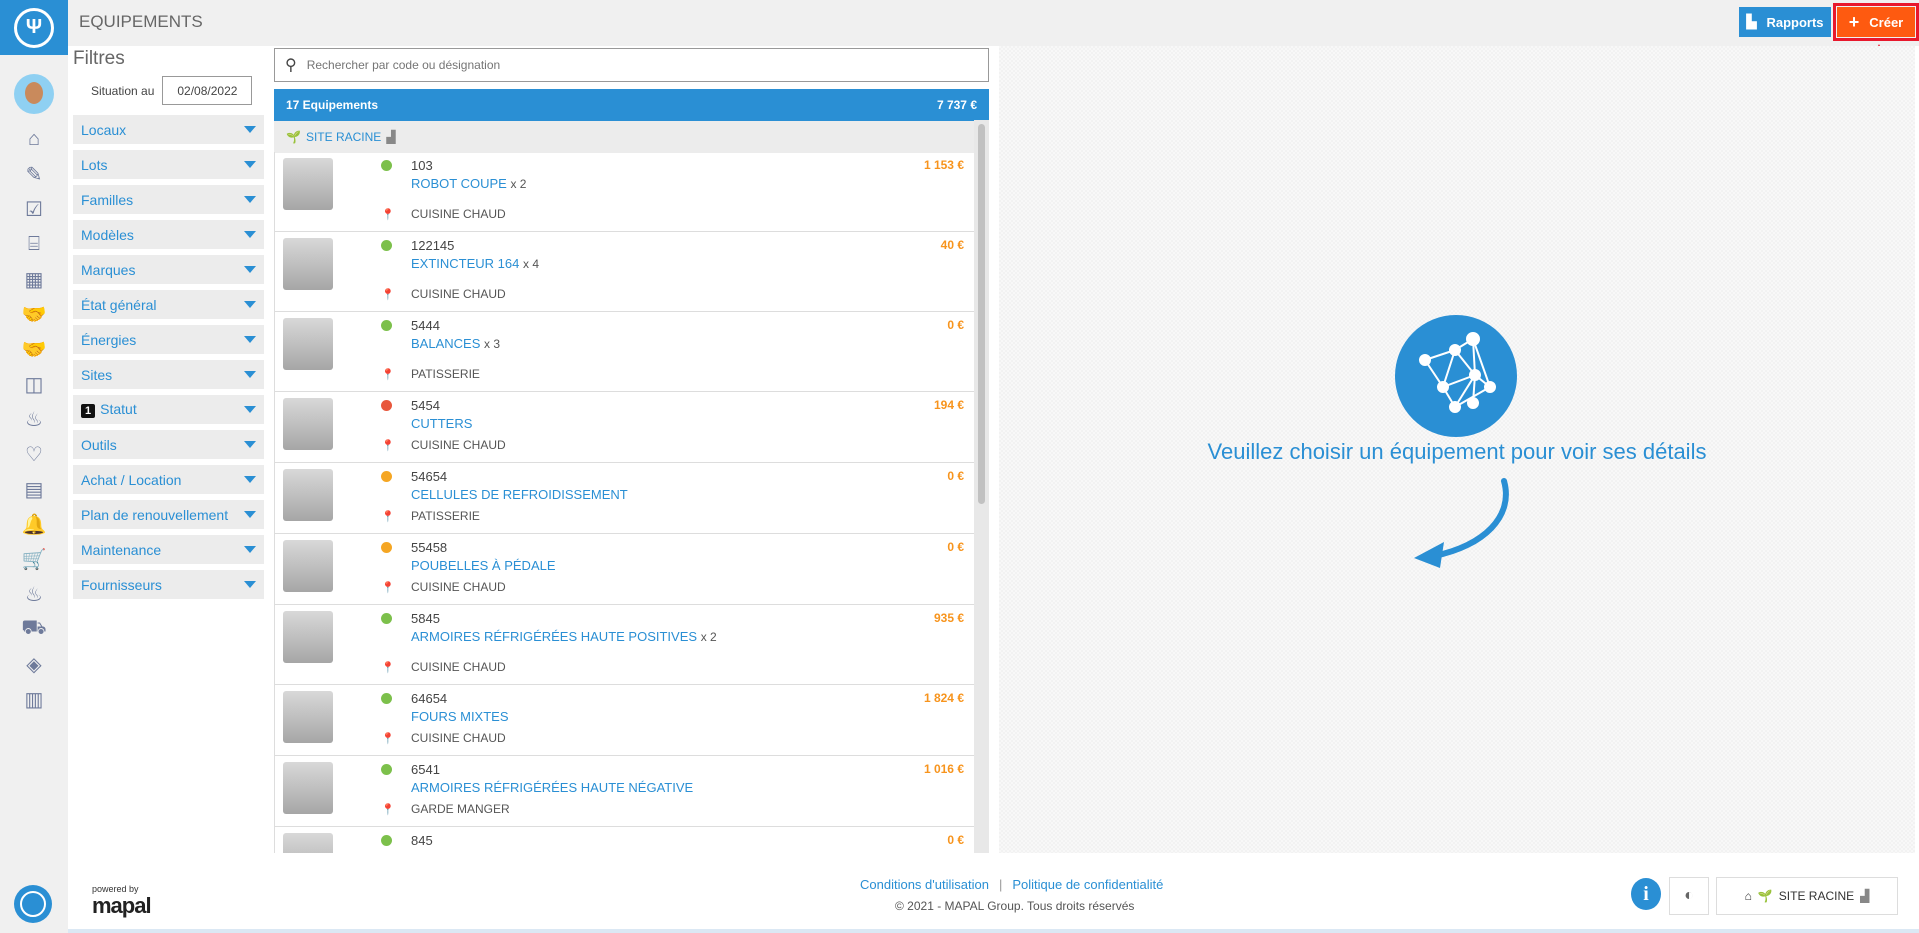 Image resolution: width=1919 pixels, height=933 pixels. Describe the element at coordinates (34, 384) in the screenshot. I see `bag-icon: ◫` at that location.